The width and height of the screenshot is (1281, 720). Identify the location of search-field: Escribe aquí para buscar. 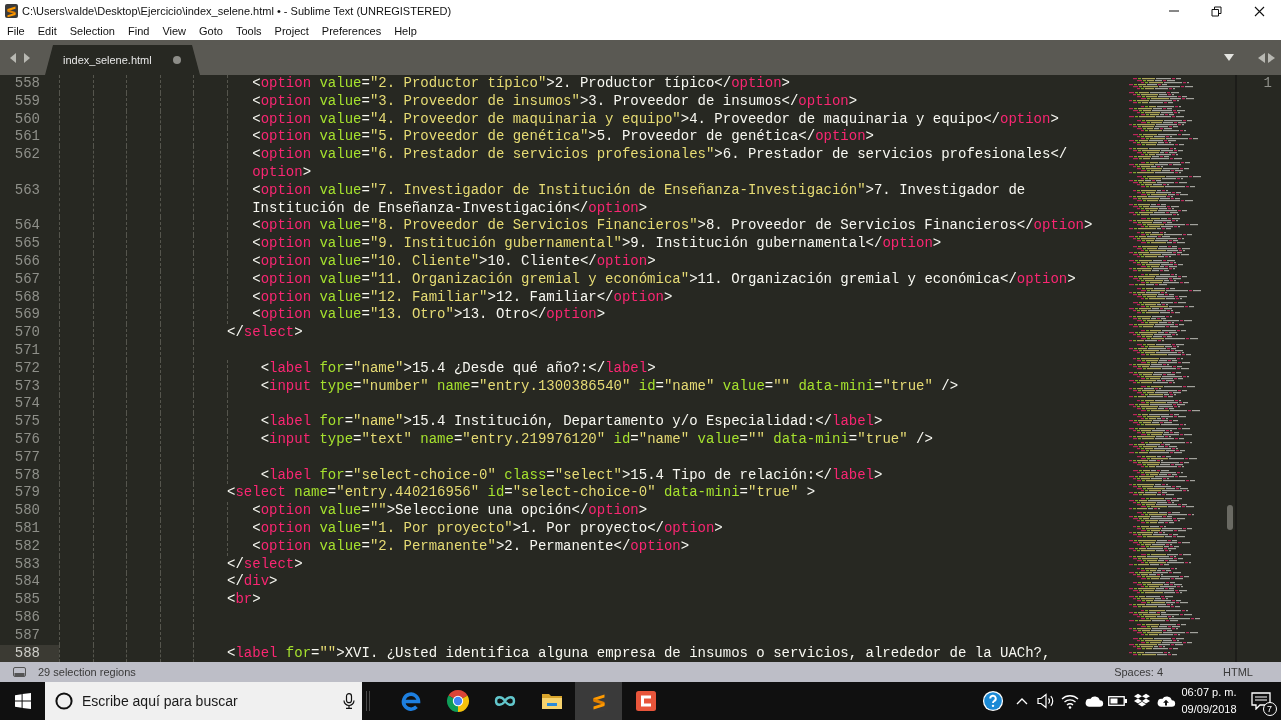
(208, 701).